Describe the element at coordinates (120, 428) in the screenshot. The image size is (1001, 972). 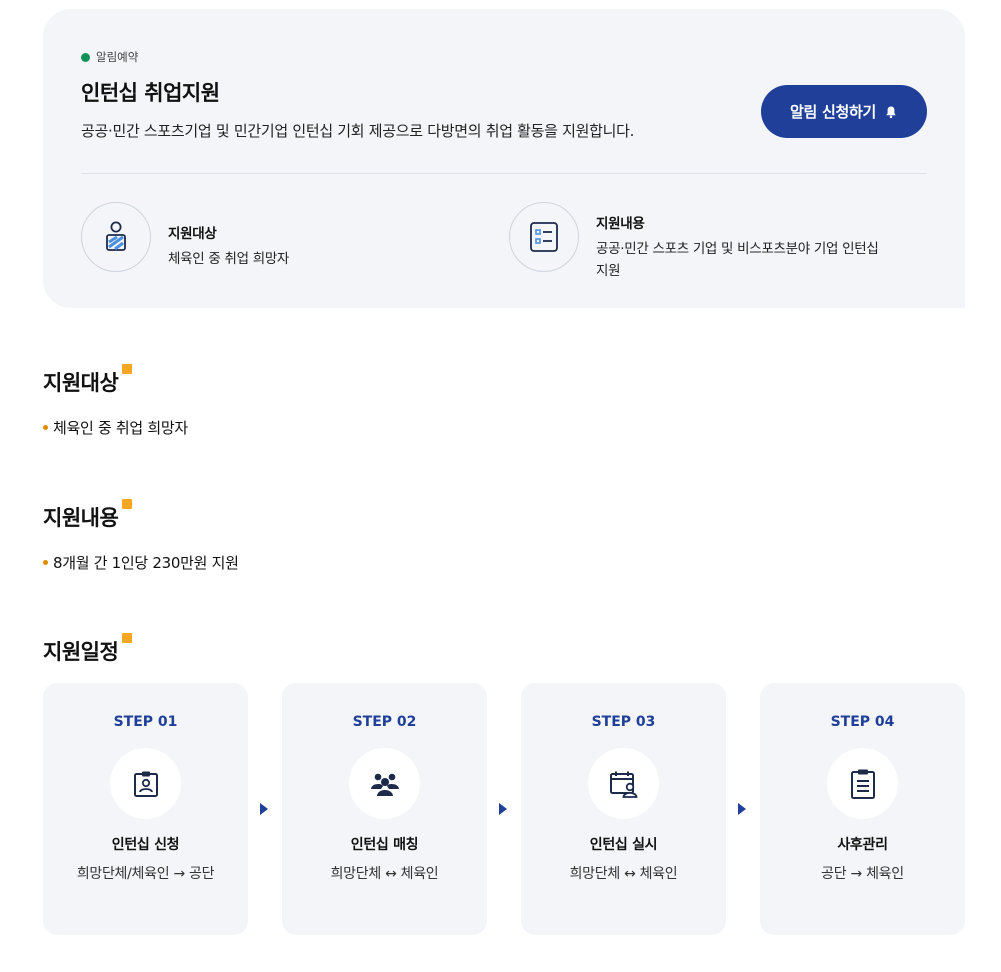
I see `list-item-text: 체육인 중 취업 희망자` at that location.